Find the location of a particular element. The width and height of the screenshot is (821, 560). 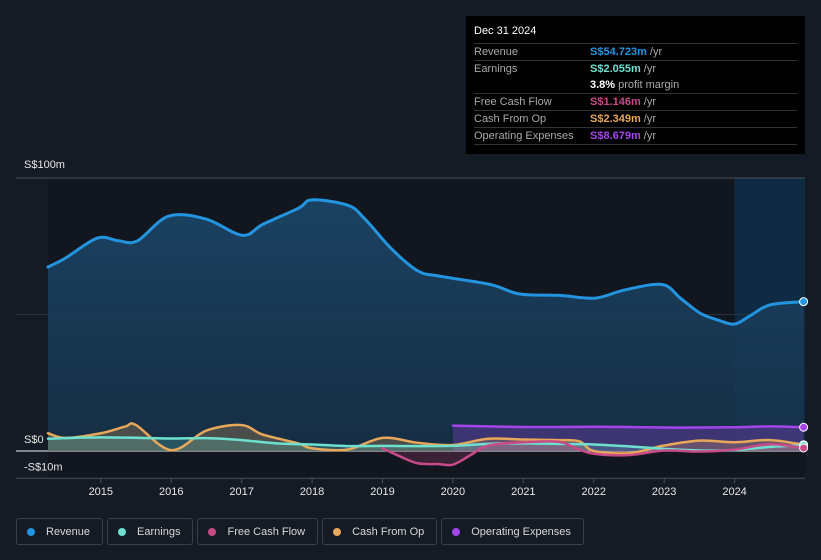

legend-item-earnings: Earnings is located at coordinates (150, 531).